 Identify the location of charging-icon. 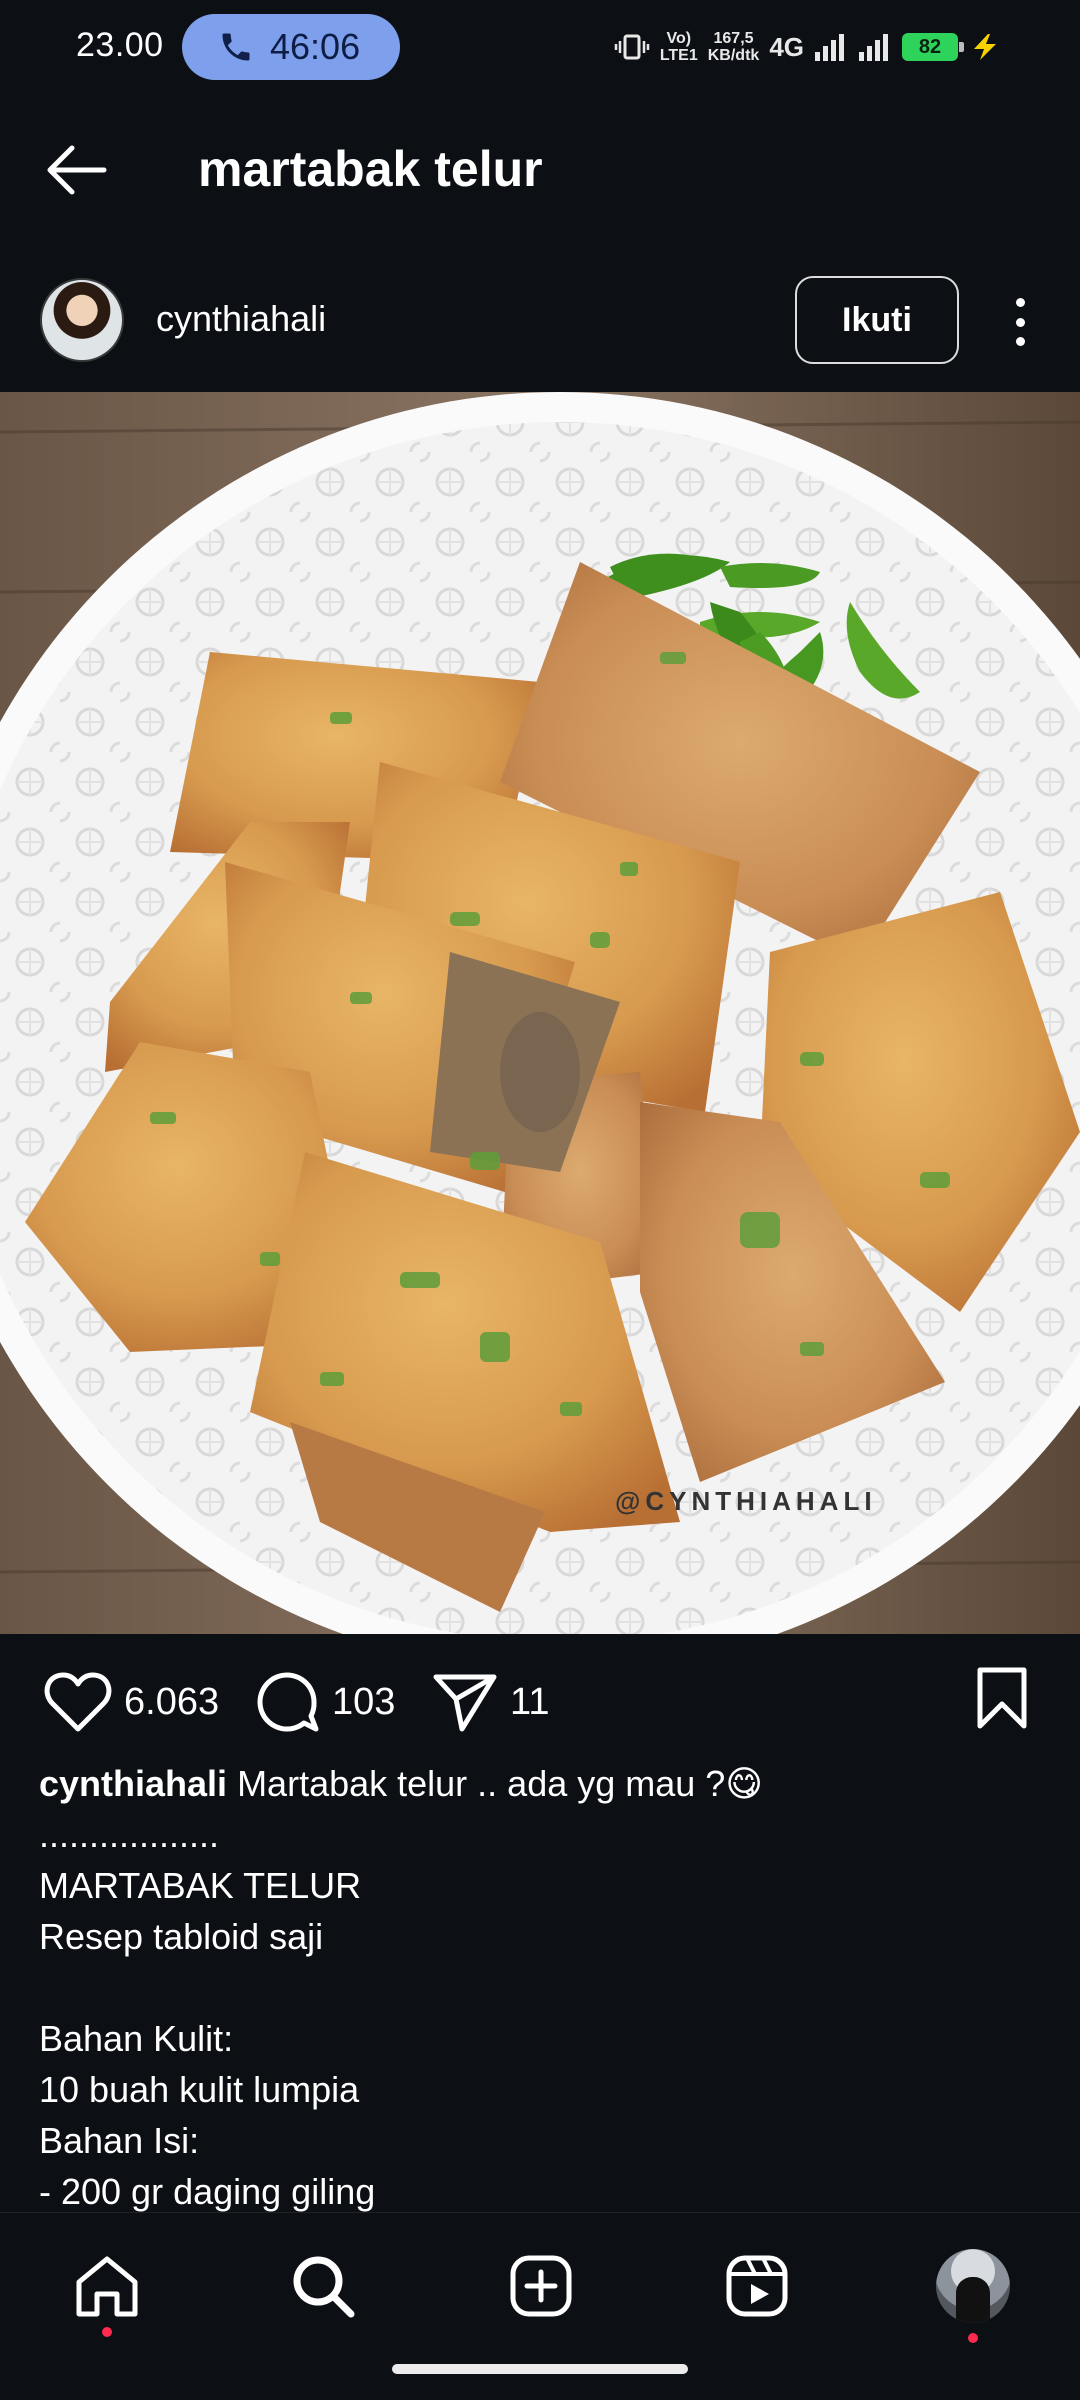
(985, 47).